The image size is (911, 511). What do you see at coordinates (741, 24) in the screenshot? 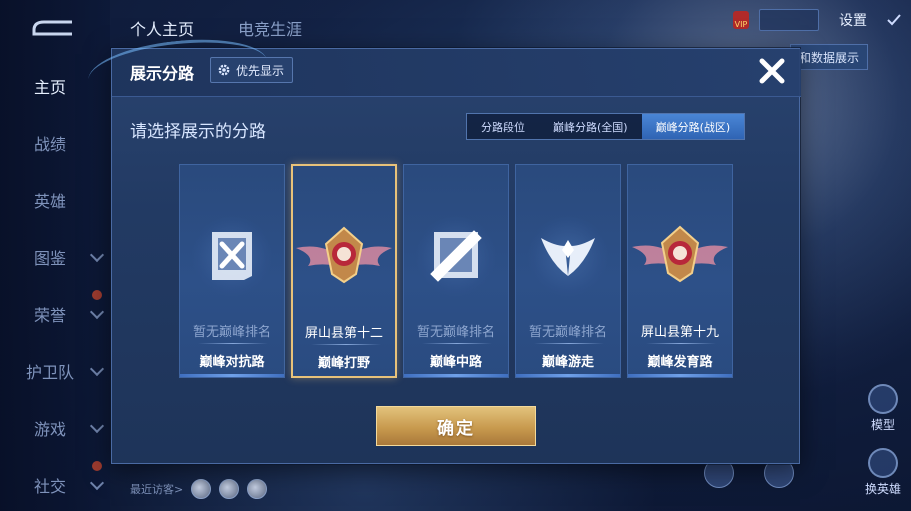
I see `vip-label: VIP` at bounding box center [741, 24].